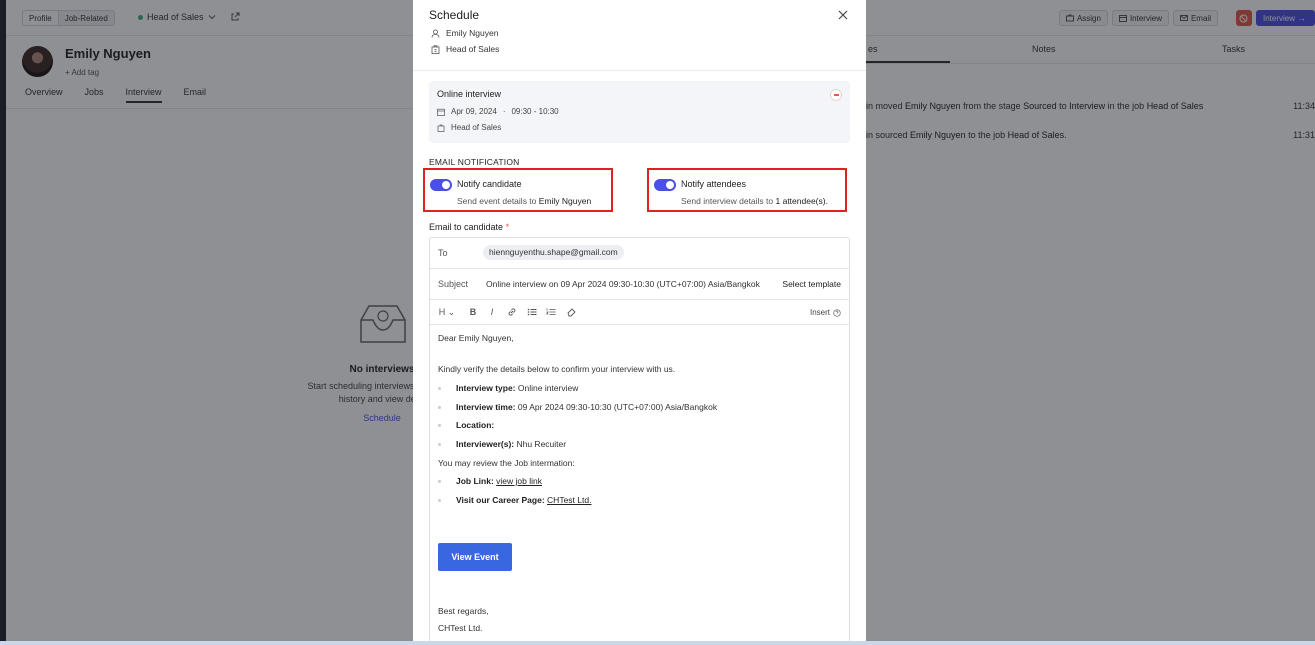 The height and width of the screenshot is (645, 1315). Describe the element at coordinates (657, 643) in the screenshot. I see `bottom-strip` at that location.